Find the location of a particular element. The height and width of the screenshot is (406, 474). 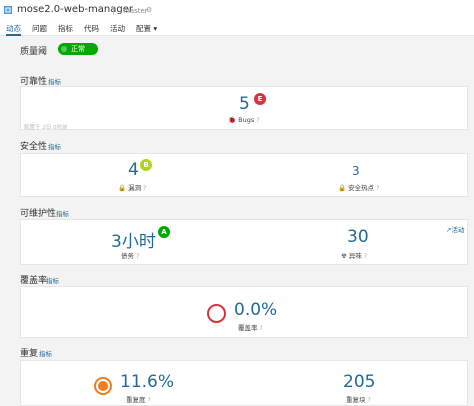

reliability-card: 5 E 🐞 Bugs ? 配置于 2日 0时前 is located at coordinates (244, 108).